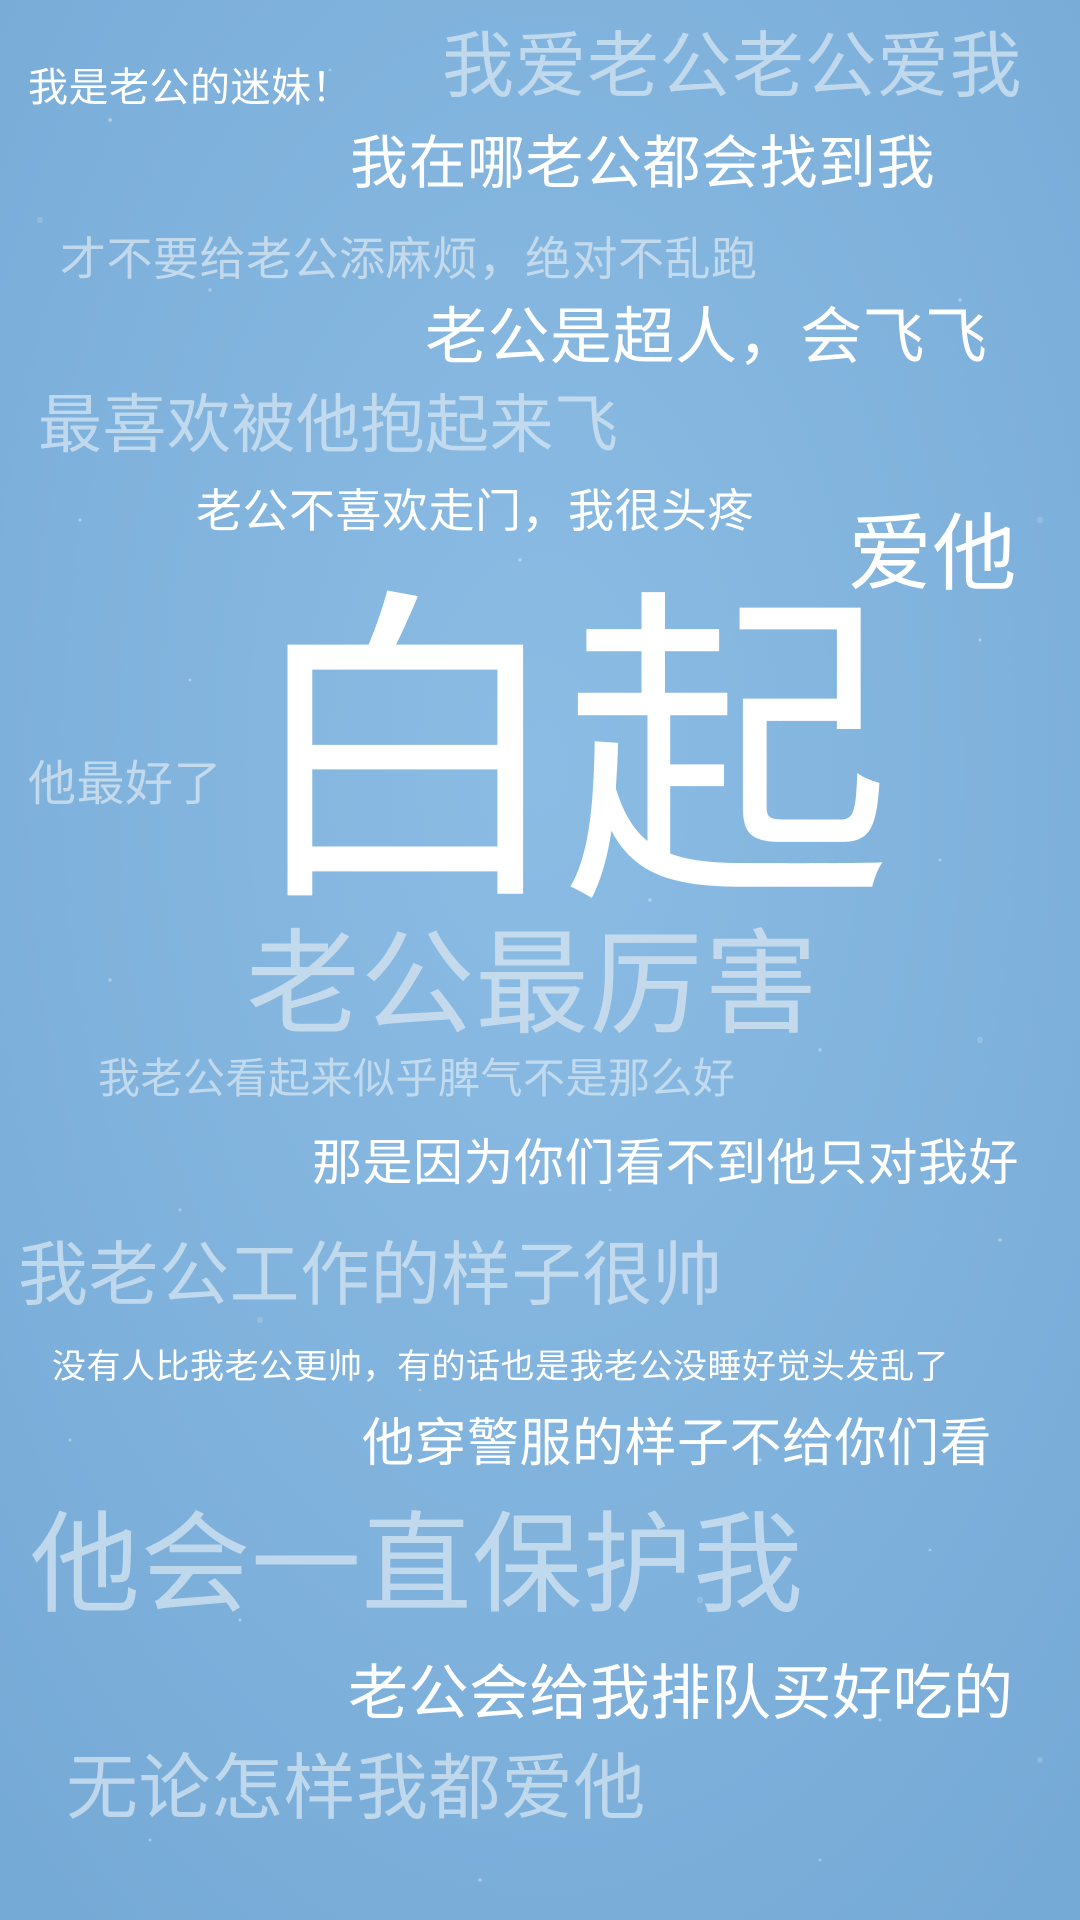  I want to click on text-line-18: 老公会给我排队买好吃的, so click(681, 1694).